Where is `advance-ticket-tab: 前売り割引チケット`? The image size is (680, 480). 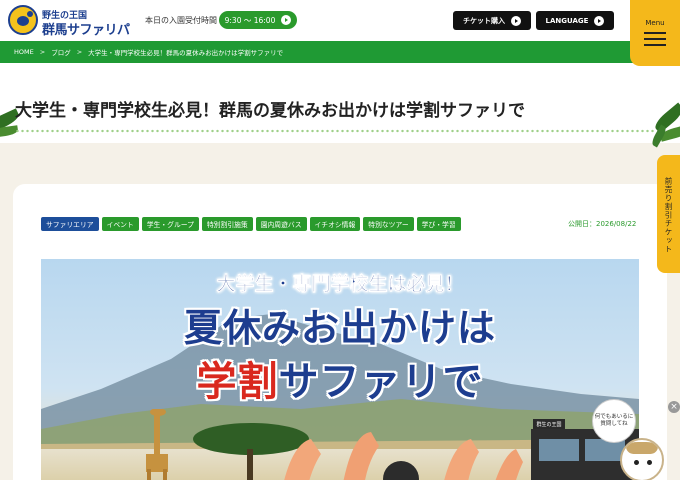 advance-ticket-tab: 前売り割引チケット is located at coordinates (668, 214).